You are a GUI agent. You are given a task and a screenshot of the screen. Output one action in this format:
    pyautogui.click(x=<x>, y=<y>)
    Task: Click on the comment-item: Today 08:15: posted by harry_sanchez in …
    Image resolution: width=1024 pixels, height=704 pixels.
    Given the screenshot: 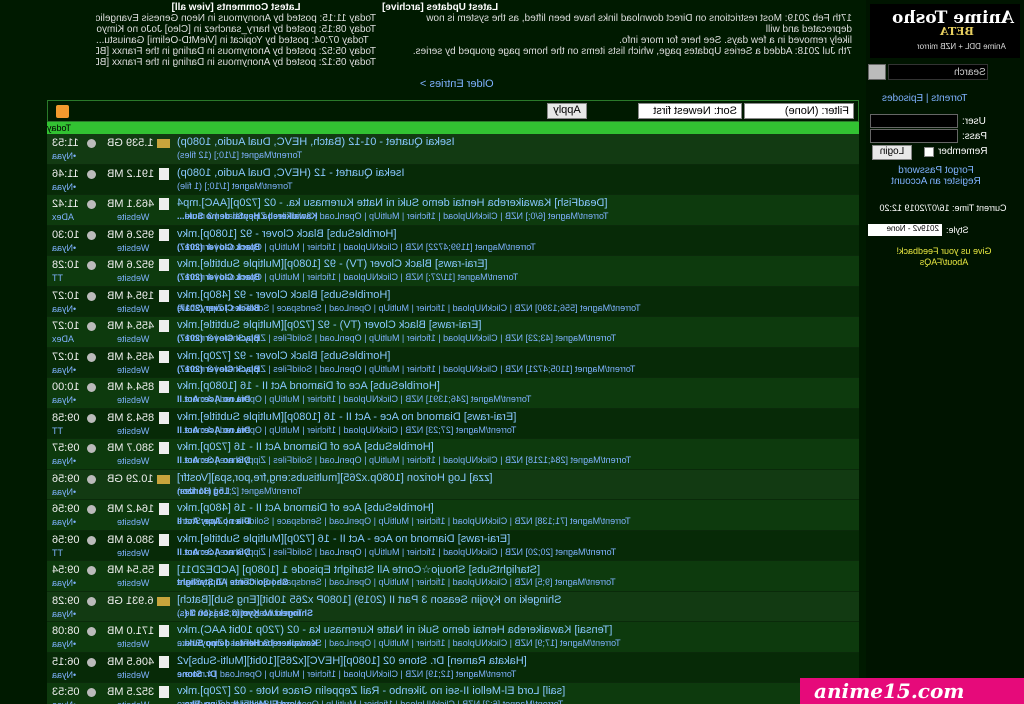 What is the action you would take?
    pyautogui.click(x=236, y=29)
    